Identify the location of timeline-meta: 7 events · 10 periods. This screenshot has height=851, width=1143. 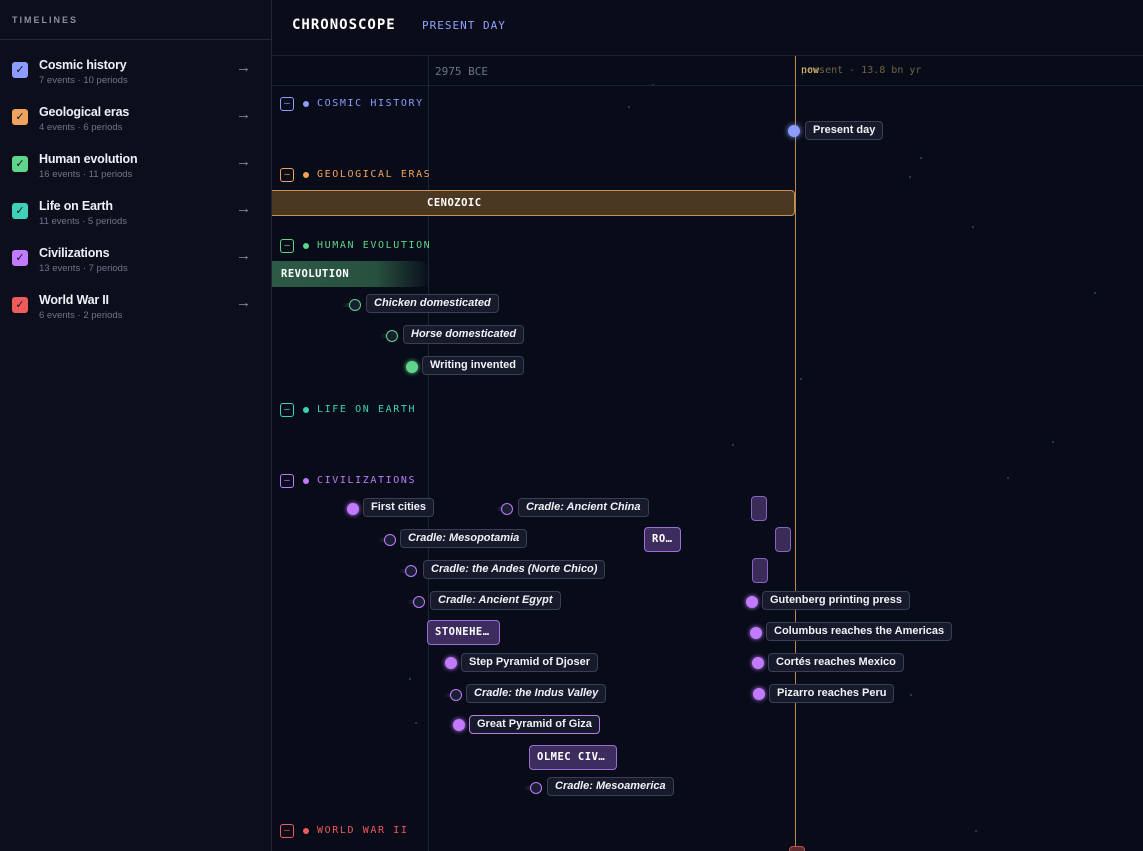
(83, 80).